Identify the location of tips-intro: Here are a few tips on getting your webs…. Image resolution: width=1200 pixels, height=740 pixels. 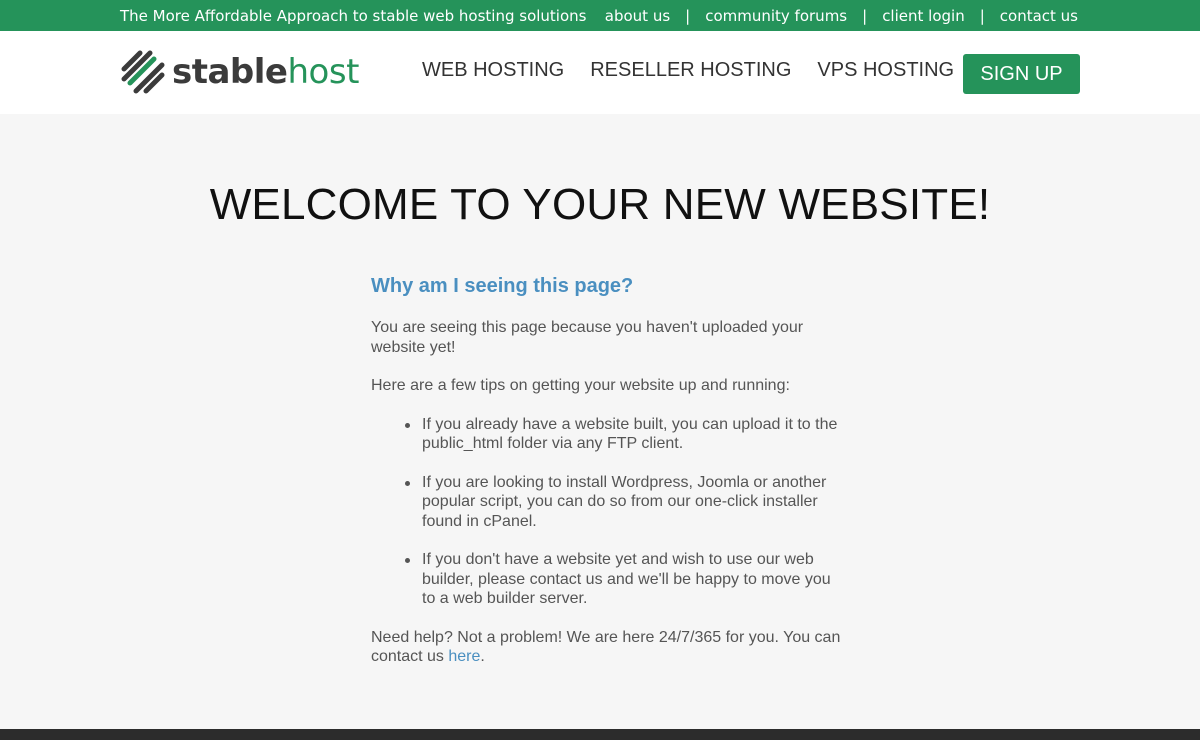
(580, 385).